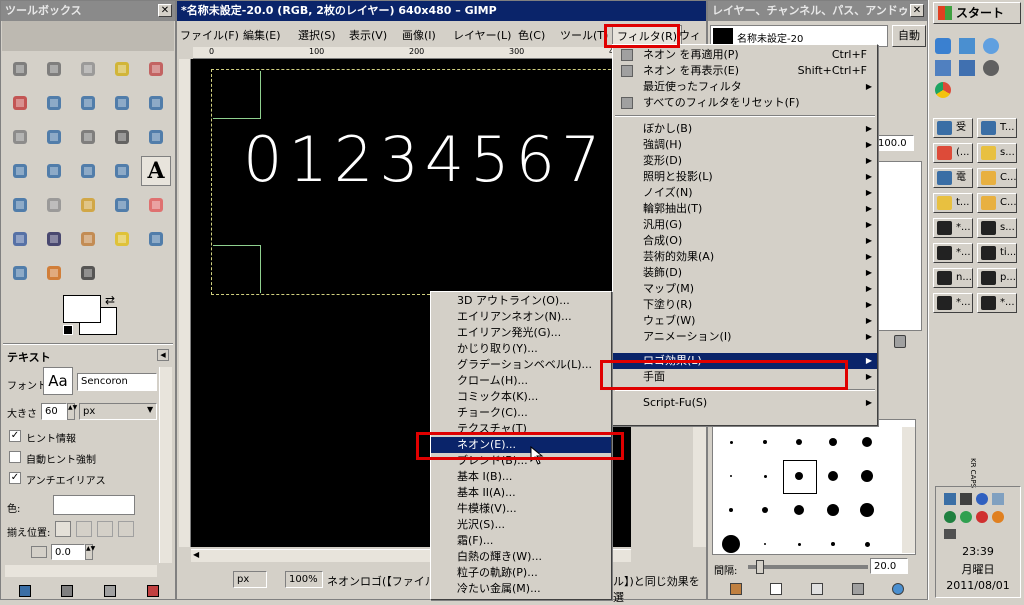 The width and height of the screenshot is (1024, 605). What do you see at coordinates (84, 529) in the screenshot?
I see `justify-right-button` at bounding box center [84, 529].